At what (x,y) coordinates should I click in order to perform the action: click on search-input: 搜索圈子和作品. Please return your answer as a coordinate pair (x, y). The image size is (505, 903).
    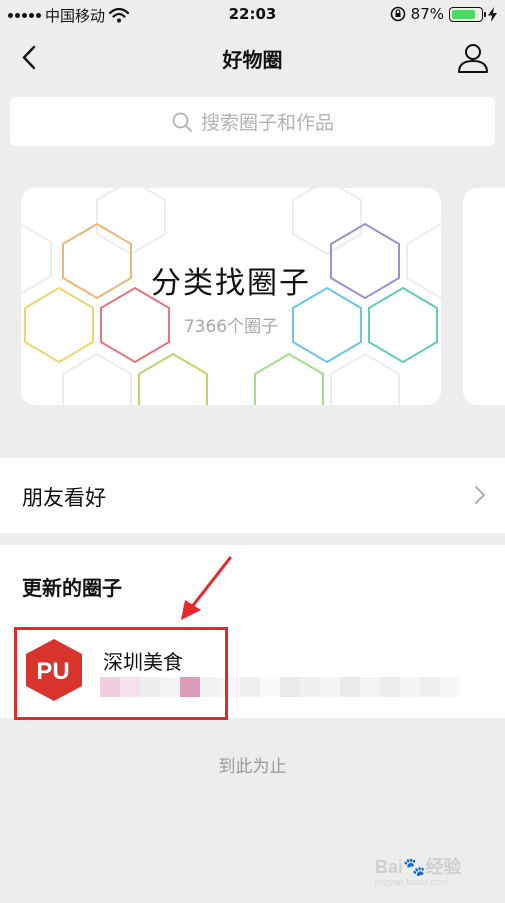
    Looking at the image, I should click on (252, 121).